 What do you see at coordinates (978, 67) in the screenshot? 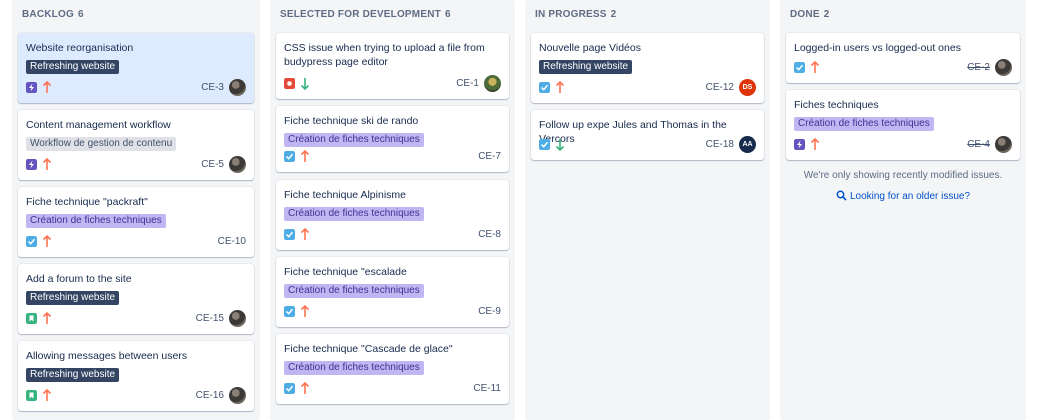
I see `issue-key: CE-2` at bounding box center [978, 67].